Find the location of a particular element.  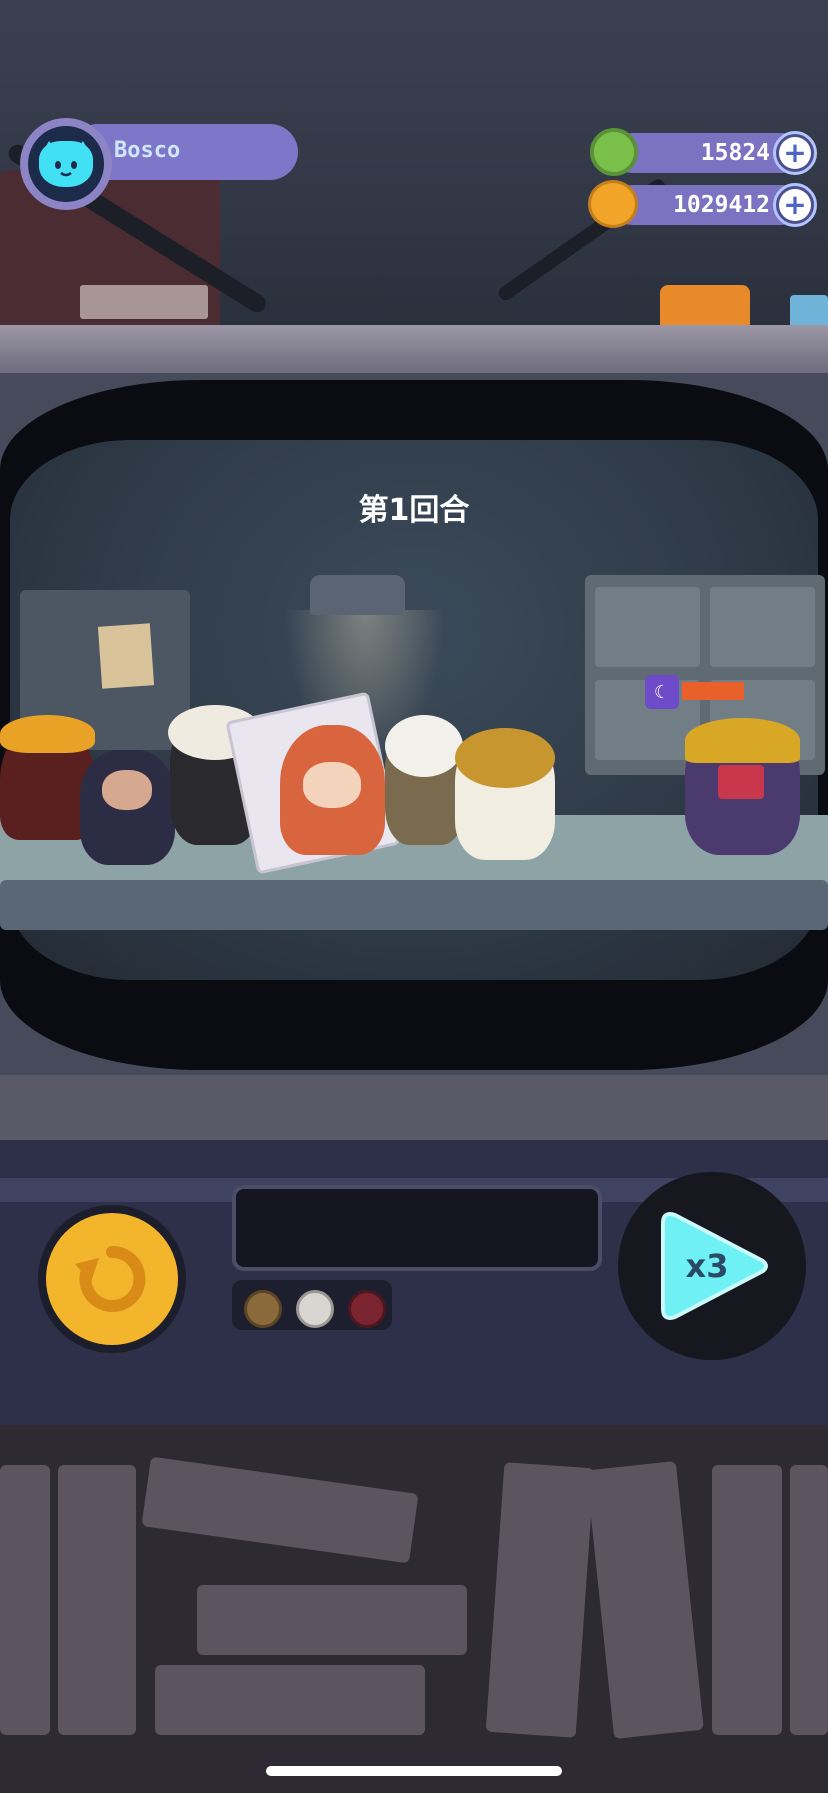

retry-icon is located at coordinates (112, 1279).